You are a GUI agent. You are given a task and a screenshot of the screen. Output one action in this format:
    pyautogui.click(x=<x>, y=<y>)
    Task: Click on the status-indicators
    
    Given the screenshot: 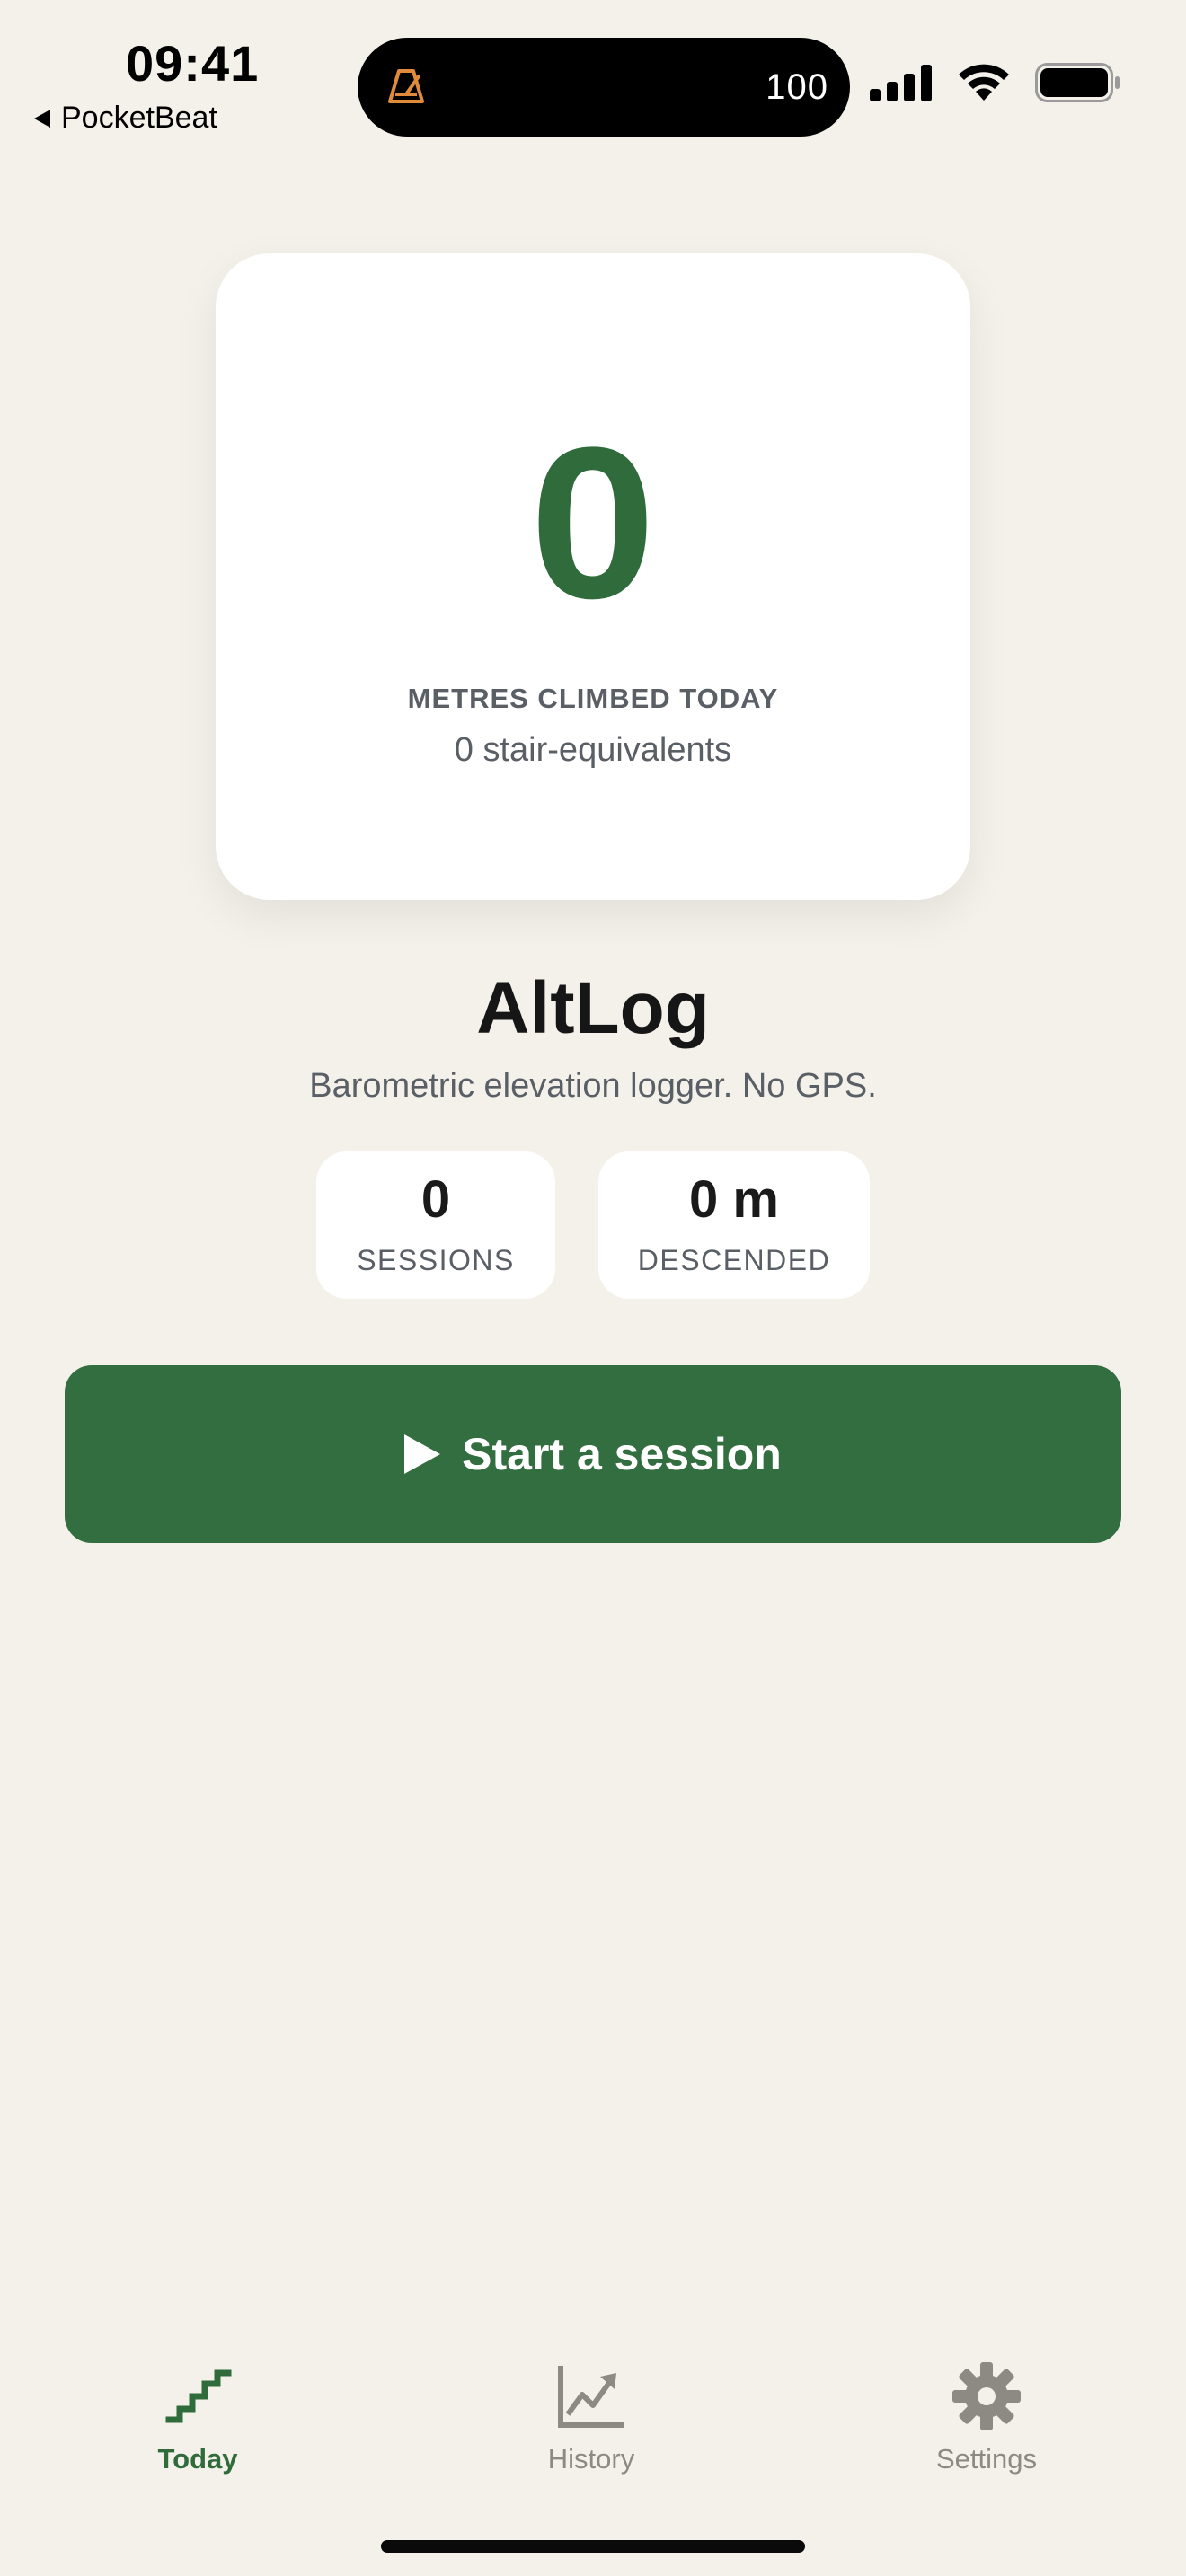 What is the action you would take?
    pyautogui.click(x=995, y=82)
    